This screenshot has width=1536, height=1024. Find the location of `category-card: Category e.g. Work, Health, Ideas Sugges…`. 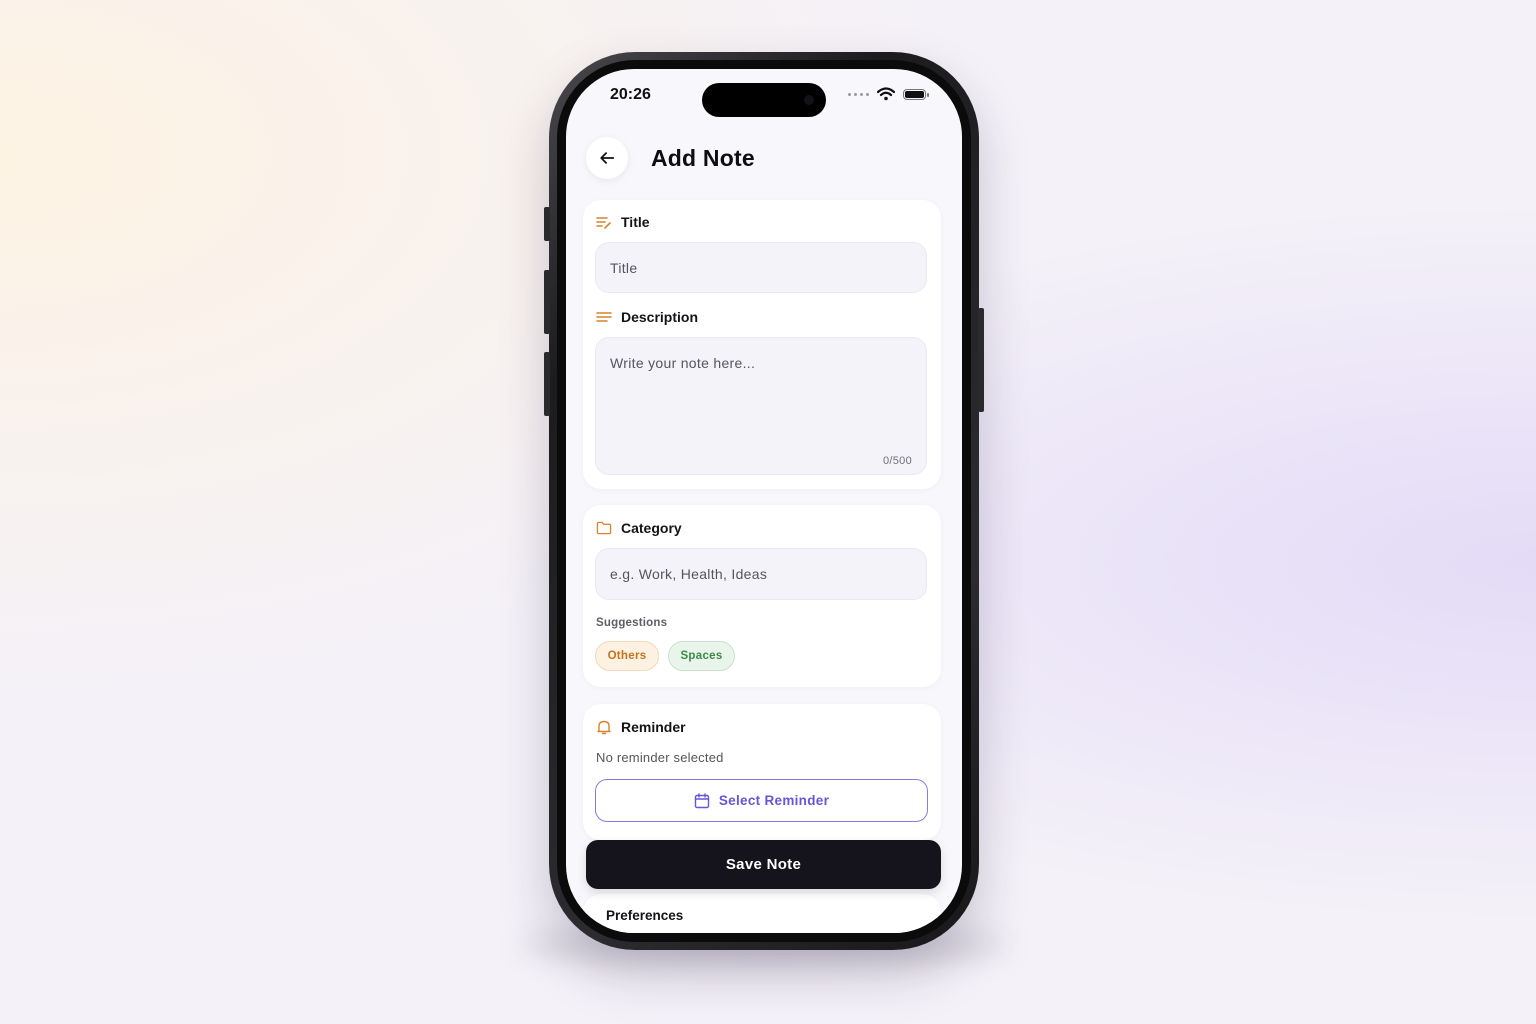

category-card: Category e.g. Work, Health, Ideas Sugges… is located at coordinates (762, 596).